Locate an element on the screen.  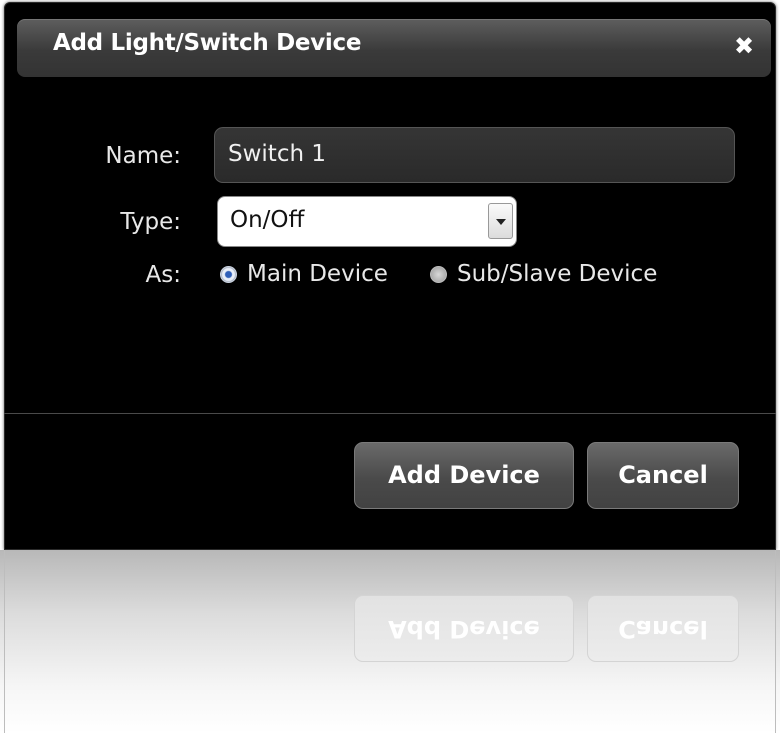
cancel-button-reflection: Cancel is located at coordinates (663, 628).